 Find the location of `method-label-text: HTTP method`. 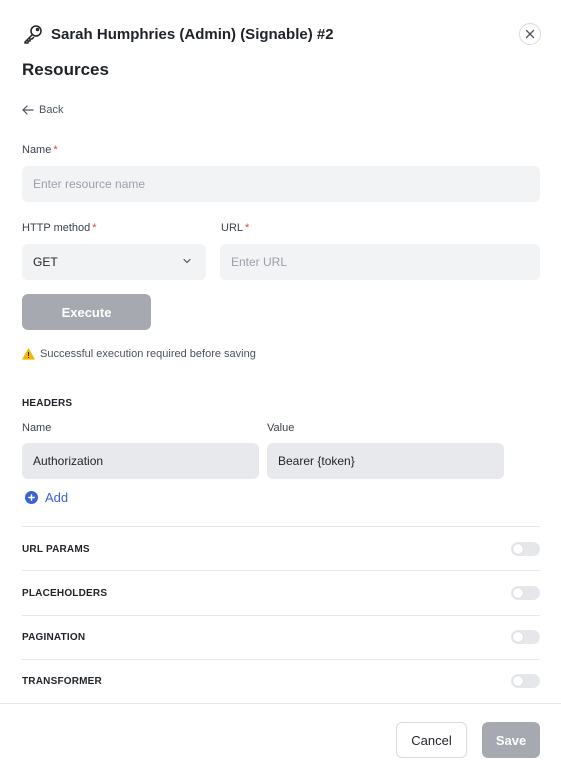

method-label-text: HTTP method is located at coordinates (56, 228).